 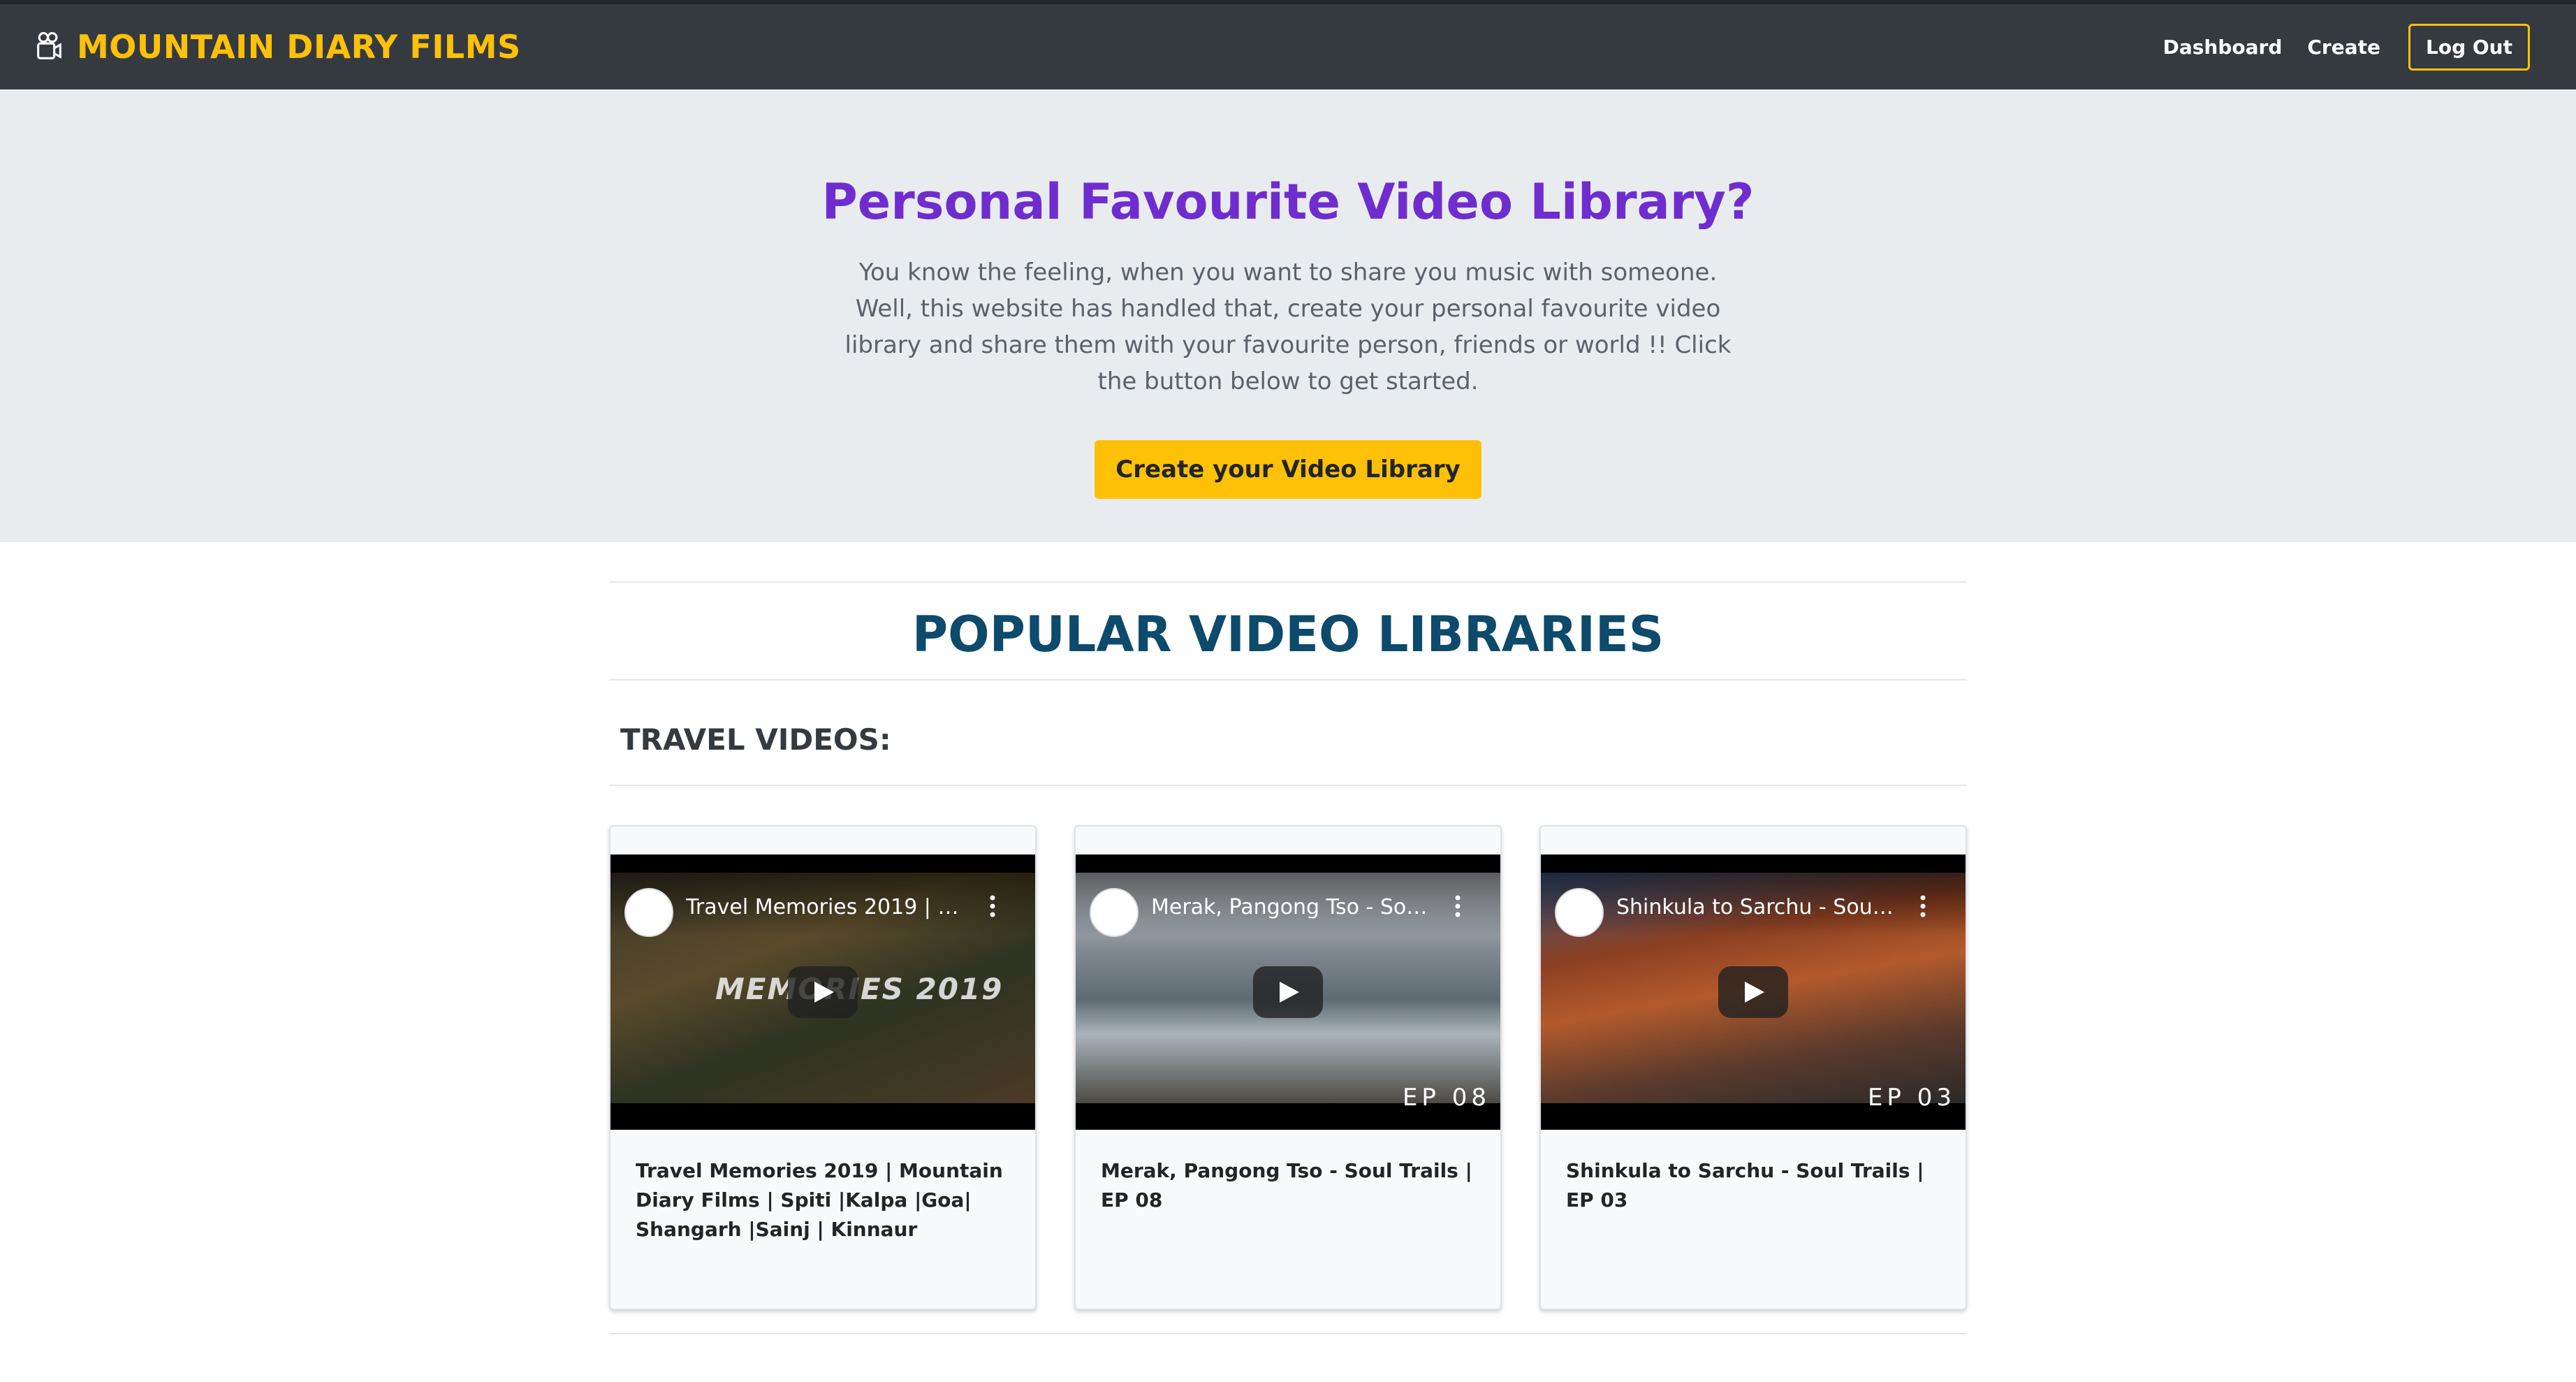 What do you see at coordinates (1288, 202) in the screenshot?
I see `hero-title: Personal Favourite Video Library?` at bounding box center [1288, 202].